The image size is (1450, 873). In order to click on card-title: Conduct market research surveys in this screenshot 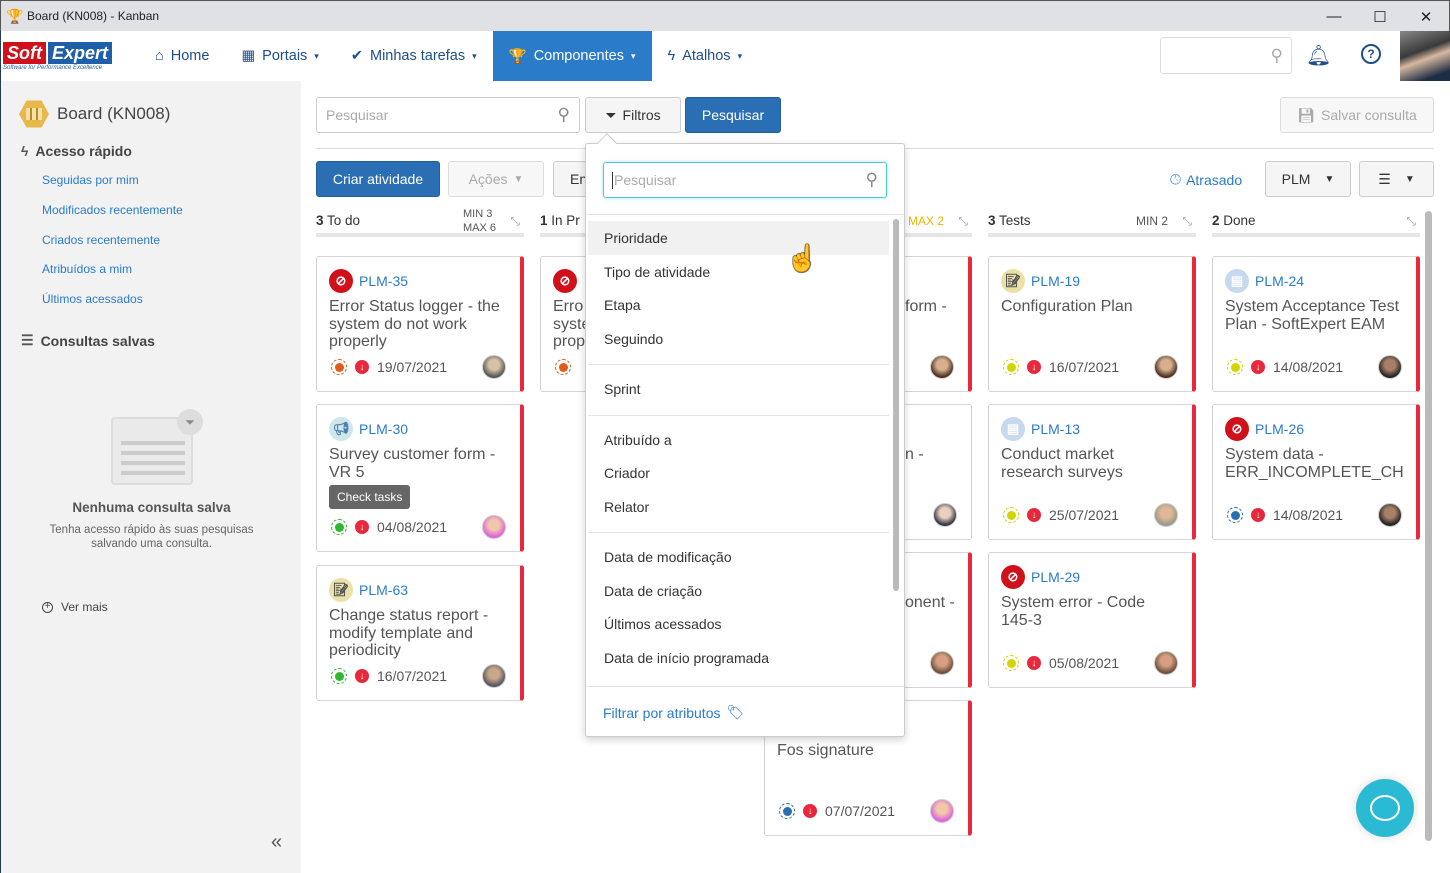, I will do `click(1062, 463)`.